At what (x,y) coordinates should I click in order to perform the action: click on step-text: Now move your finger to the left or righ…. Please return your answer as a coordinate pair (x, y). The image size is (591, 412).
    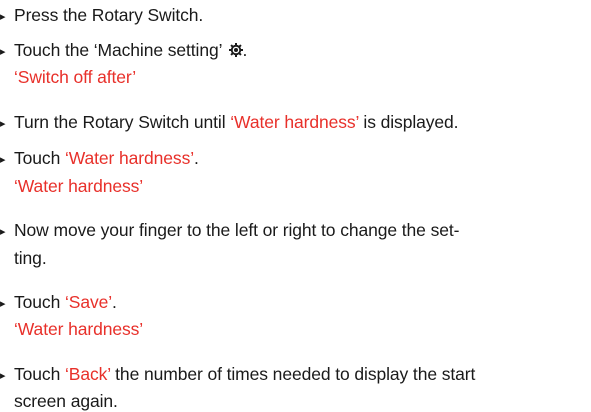
    Looking at the image, I should click on (237, 230).